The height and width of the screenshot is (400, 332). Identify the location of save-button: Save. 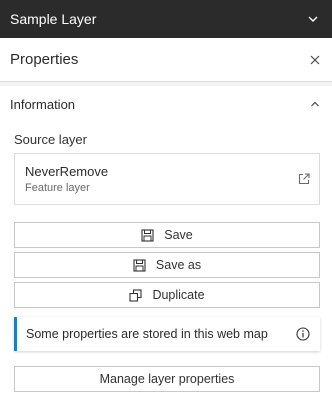
(167, 235).